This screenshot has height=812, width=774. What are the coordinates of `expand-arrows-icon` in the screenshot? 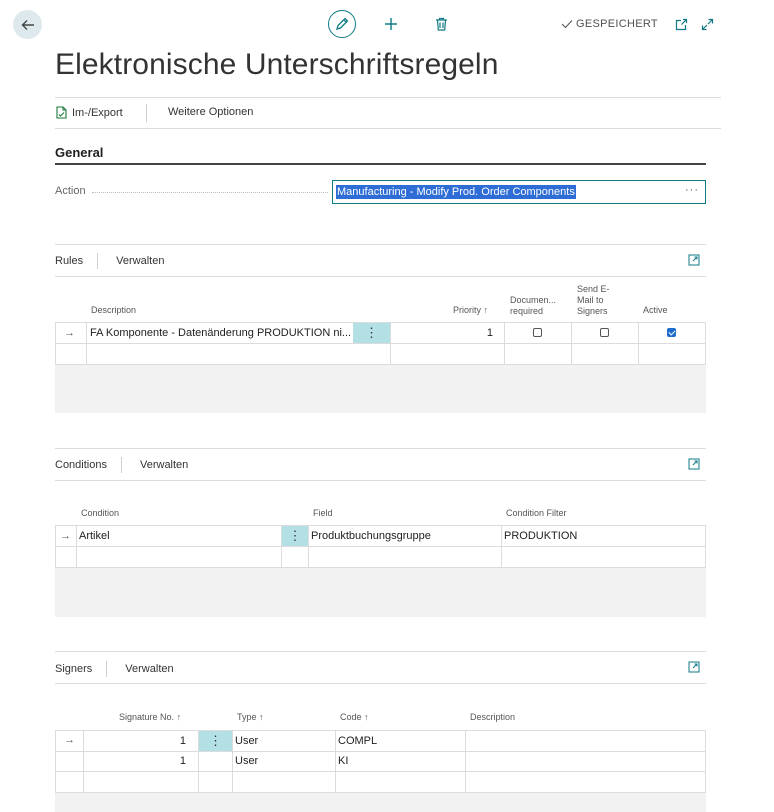 It's located at (707, 24).